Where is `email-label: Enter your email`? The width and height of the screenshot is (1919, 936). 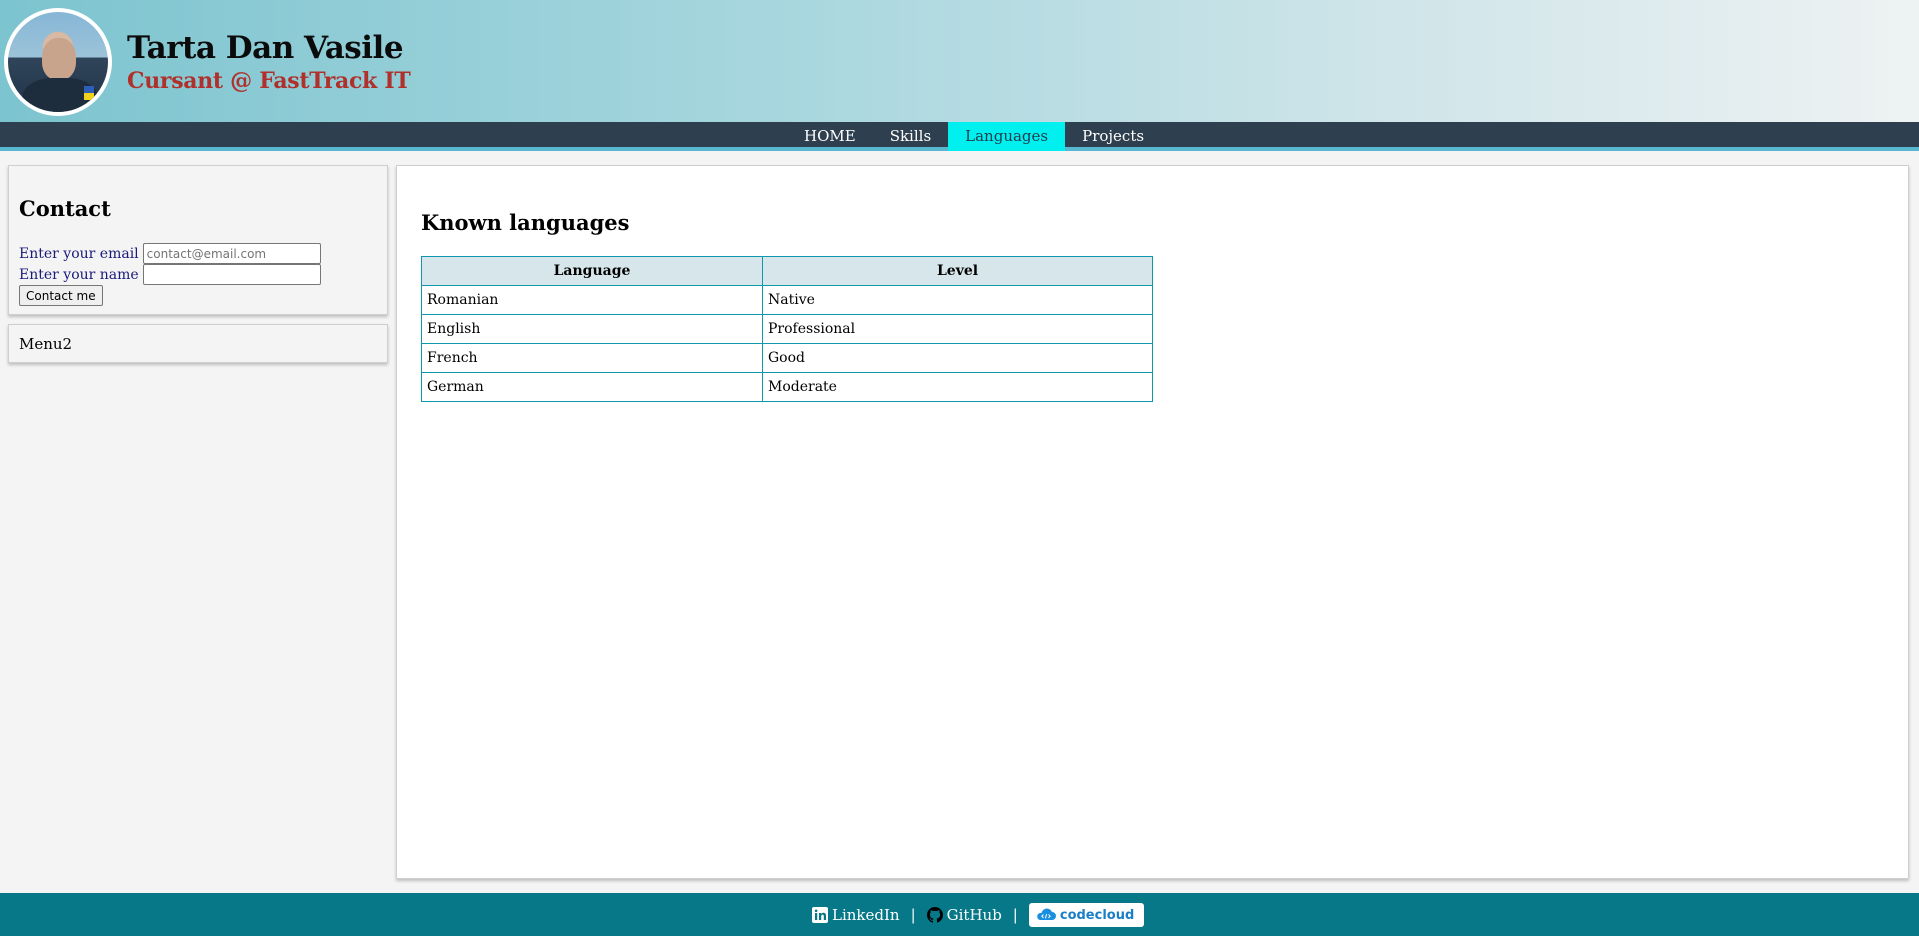
email-label: Enter your email is located at coordinates (79, 253).